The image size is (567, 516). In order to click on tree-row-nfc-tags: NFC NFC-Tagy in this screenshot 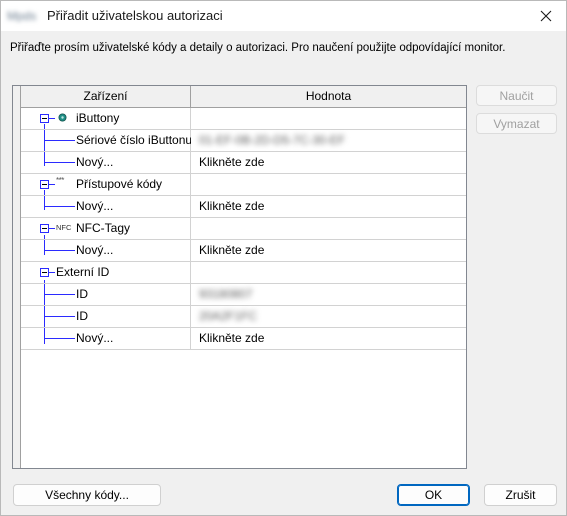, I will do `click(243, 229)`.